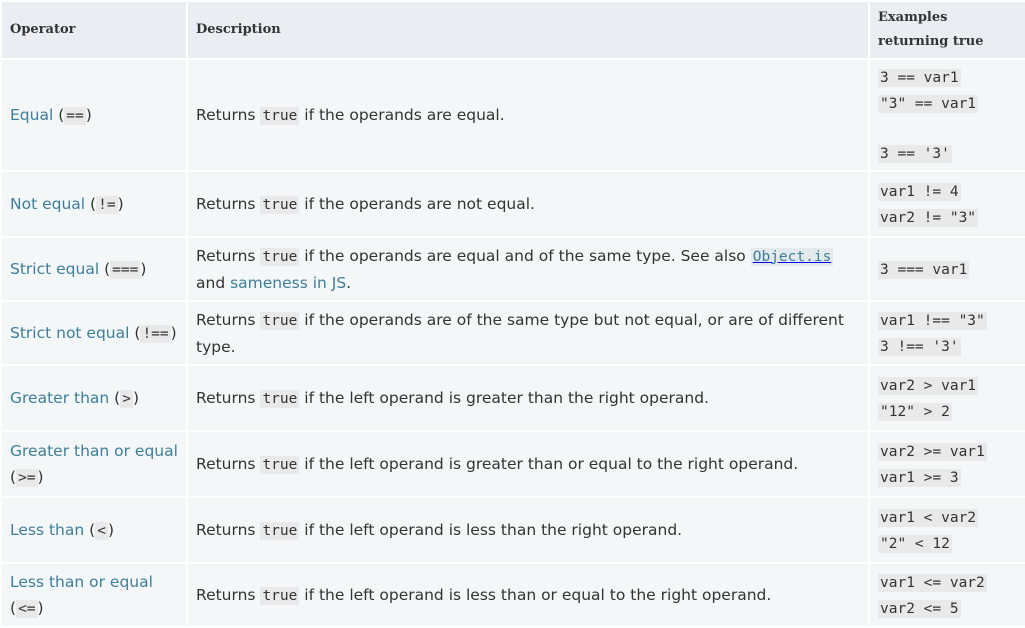 This screenshot has height=628, width=1025. Describe the element at coordinates (928, 104) in the screenshot. I see `example-code: "3" == var1` at that location.